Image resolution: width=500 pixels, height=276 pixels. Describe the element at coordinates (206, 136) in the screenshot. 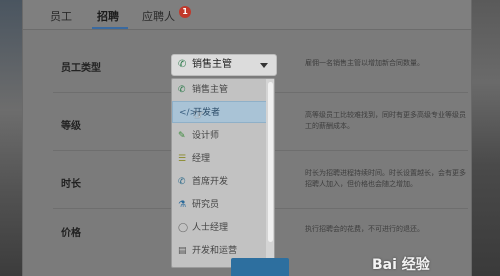

I see `option-label: 设计师` at that location.